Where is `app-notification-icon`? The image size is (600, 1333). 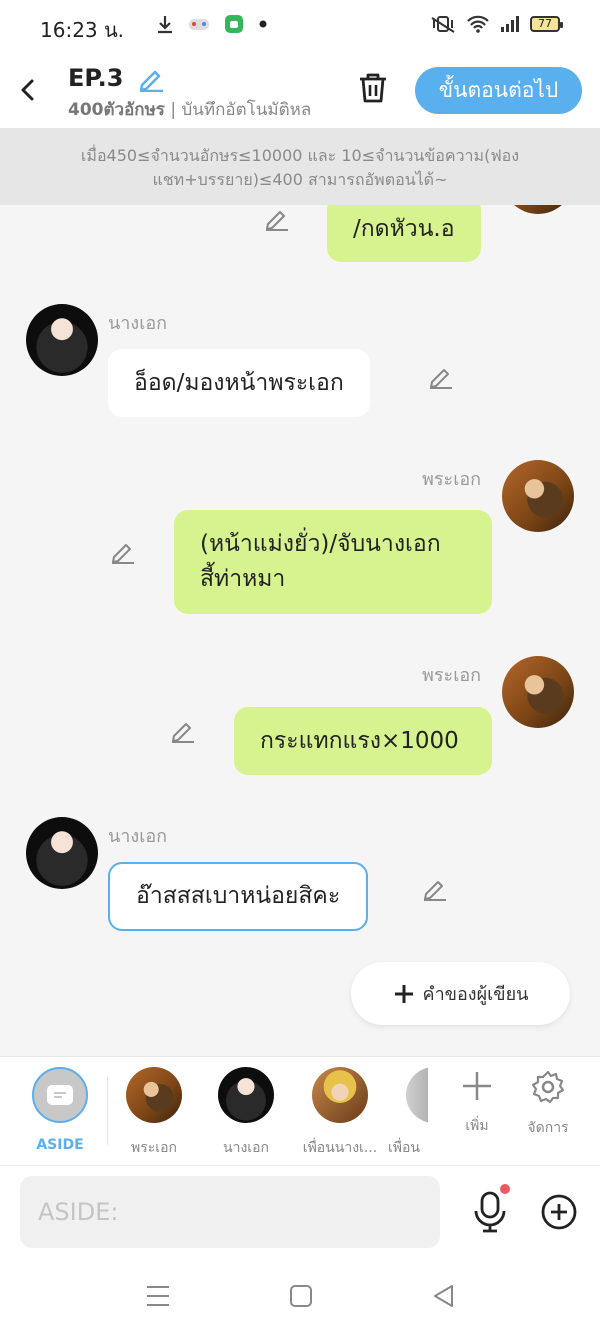 app-notification-icon is located at coordinates (234, 24).